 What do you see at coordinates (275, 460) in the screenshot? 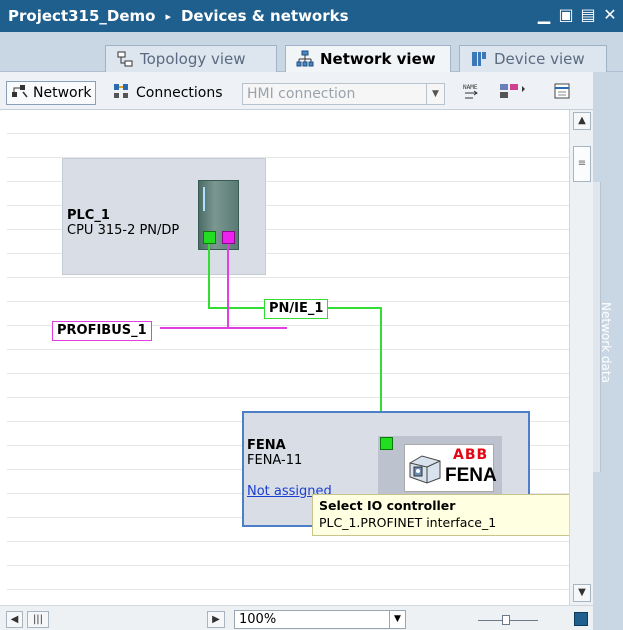
I see `fena-type: FENA-11` at bounding box center [275, 460].